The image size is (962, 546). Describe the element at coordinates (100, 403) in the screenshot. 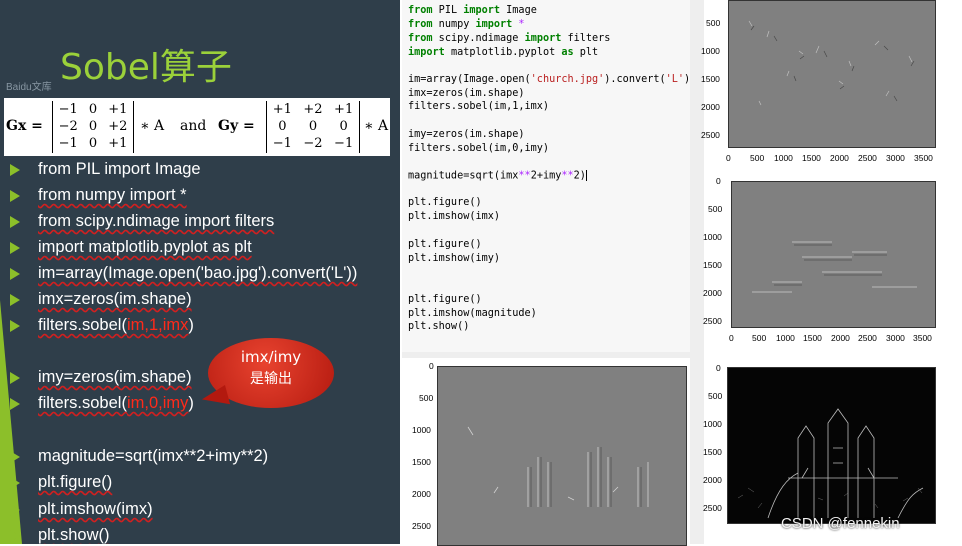

I see `bullet-item: filters.sobel(im,0,imy)` at that location.